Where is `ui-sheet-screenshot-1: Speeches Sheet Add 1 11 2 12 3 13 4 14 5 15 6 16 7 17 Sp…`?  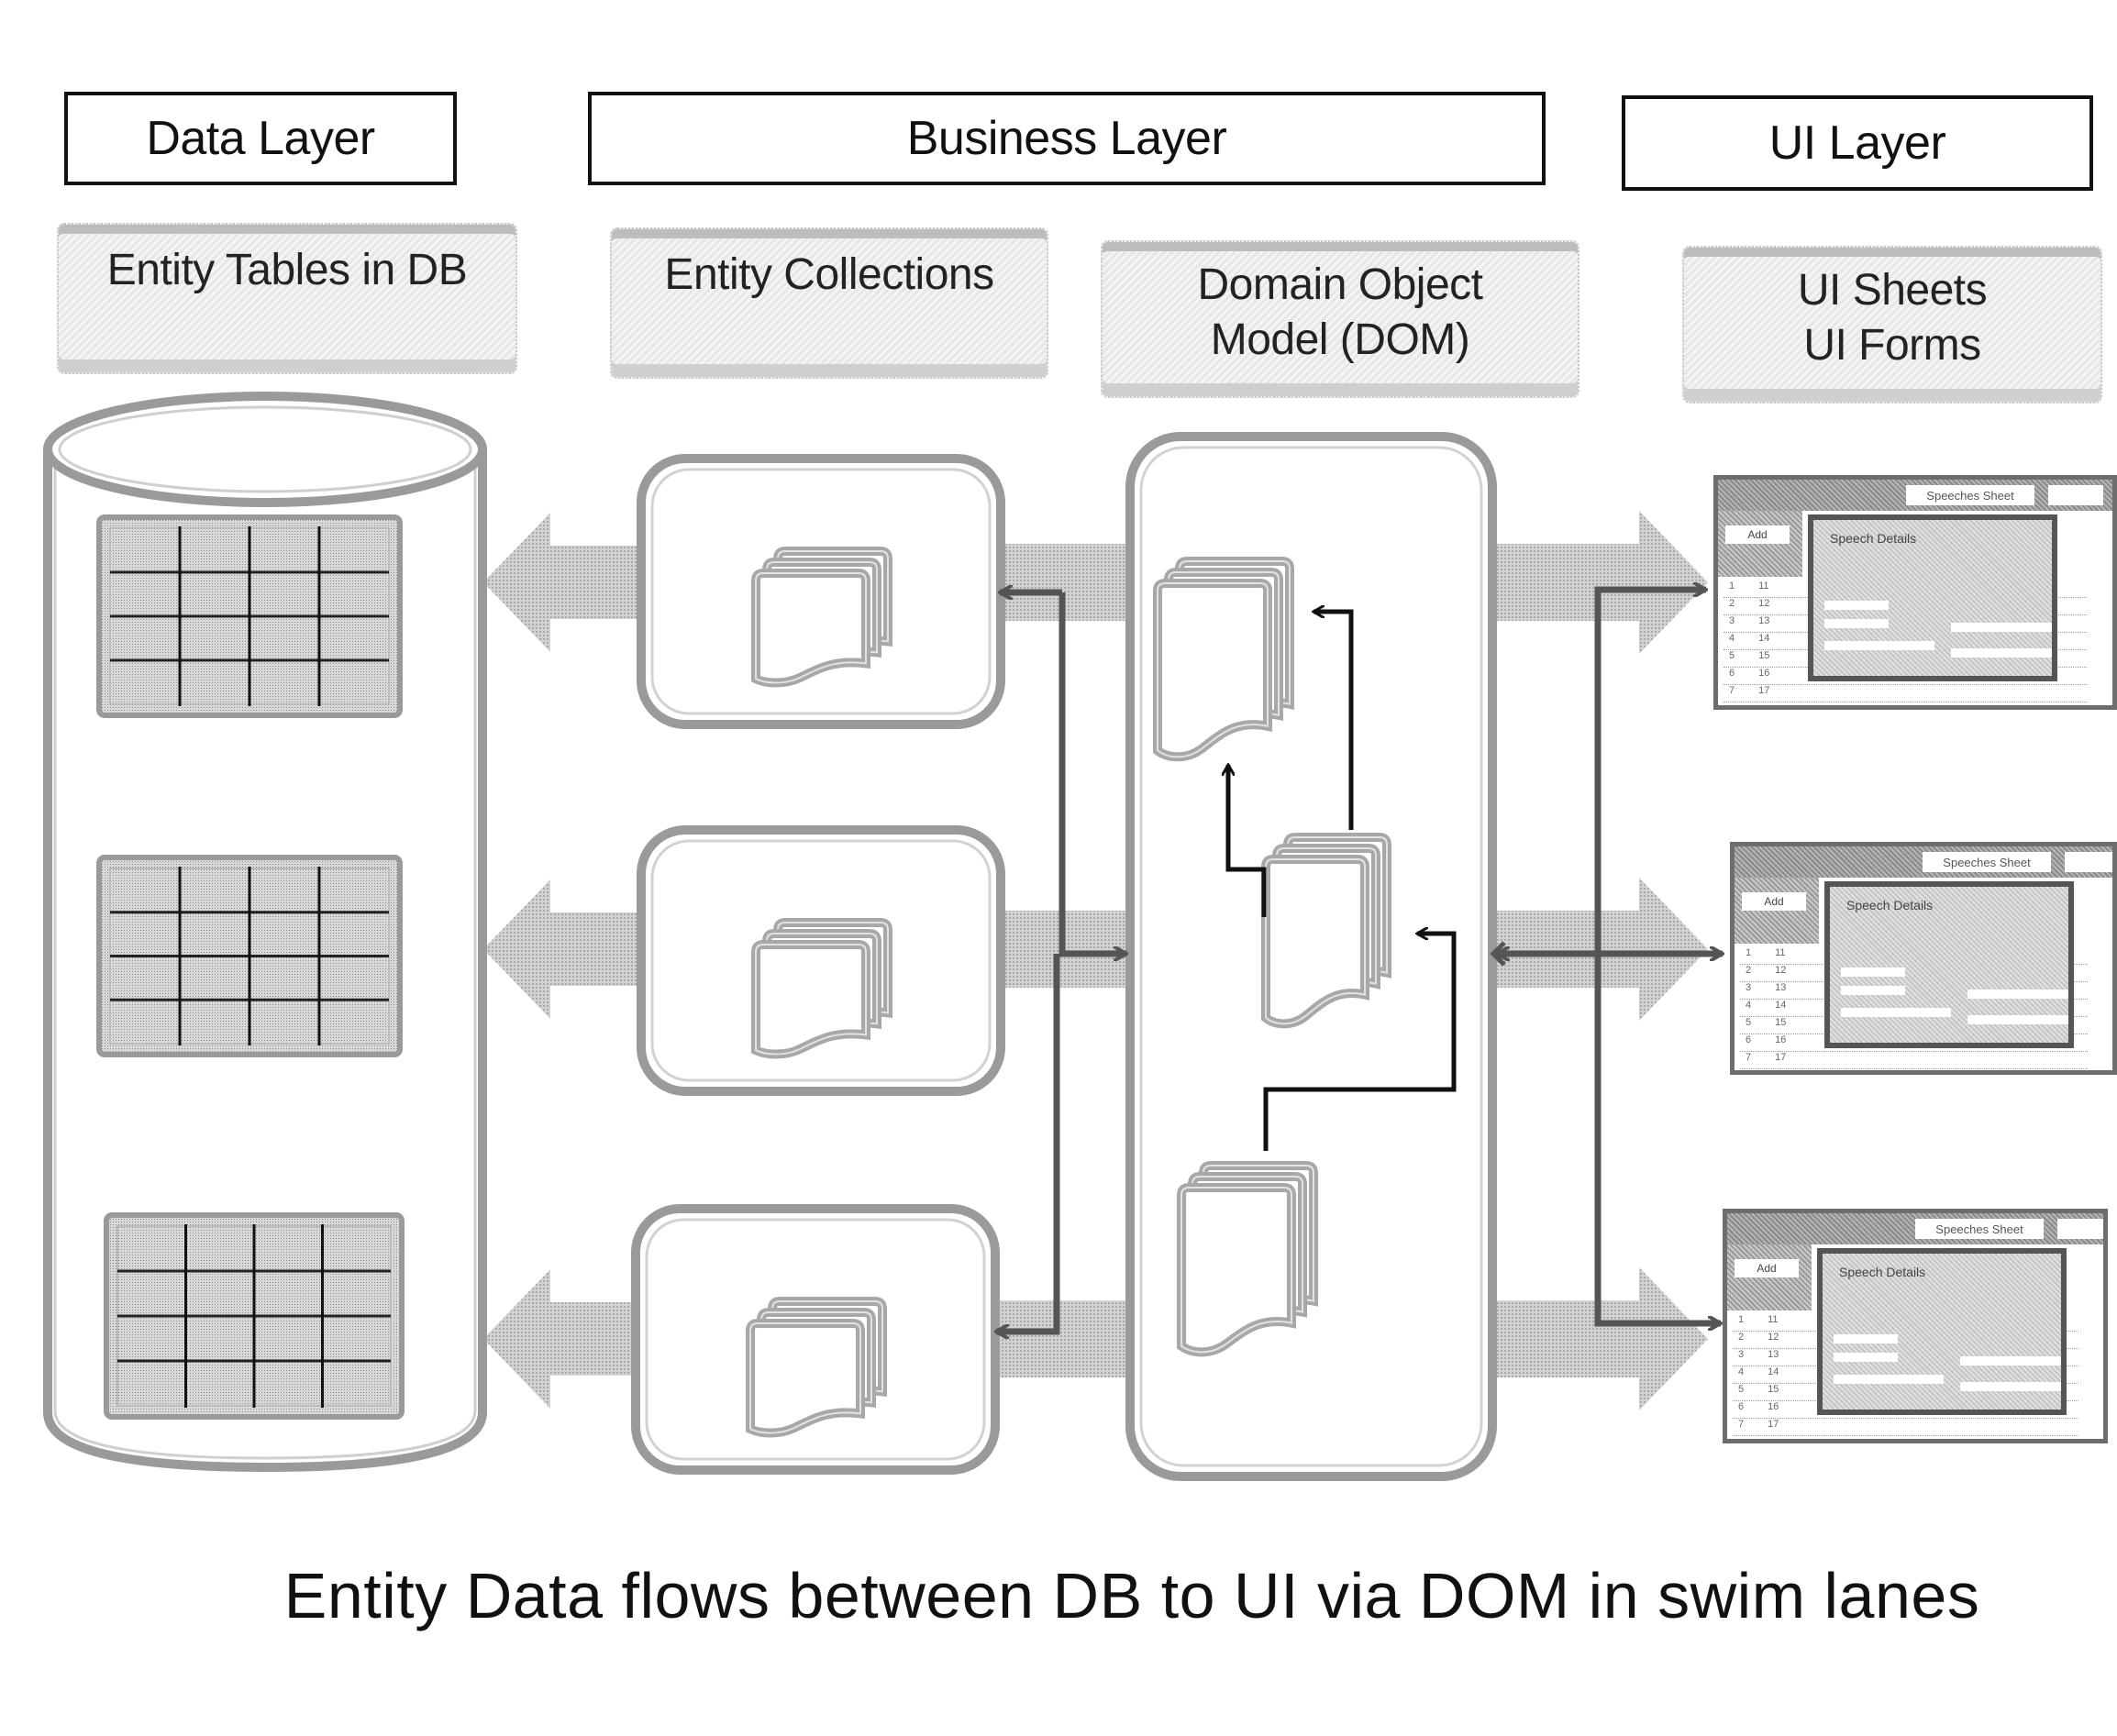
ui-sheet-screenshot-1: Speeches Sheet Add 1 11 2 12 3 13 4 14 5 15 6 16 7 17 Sp… is located at coordinates (1915, 592).